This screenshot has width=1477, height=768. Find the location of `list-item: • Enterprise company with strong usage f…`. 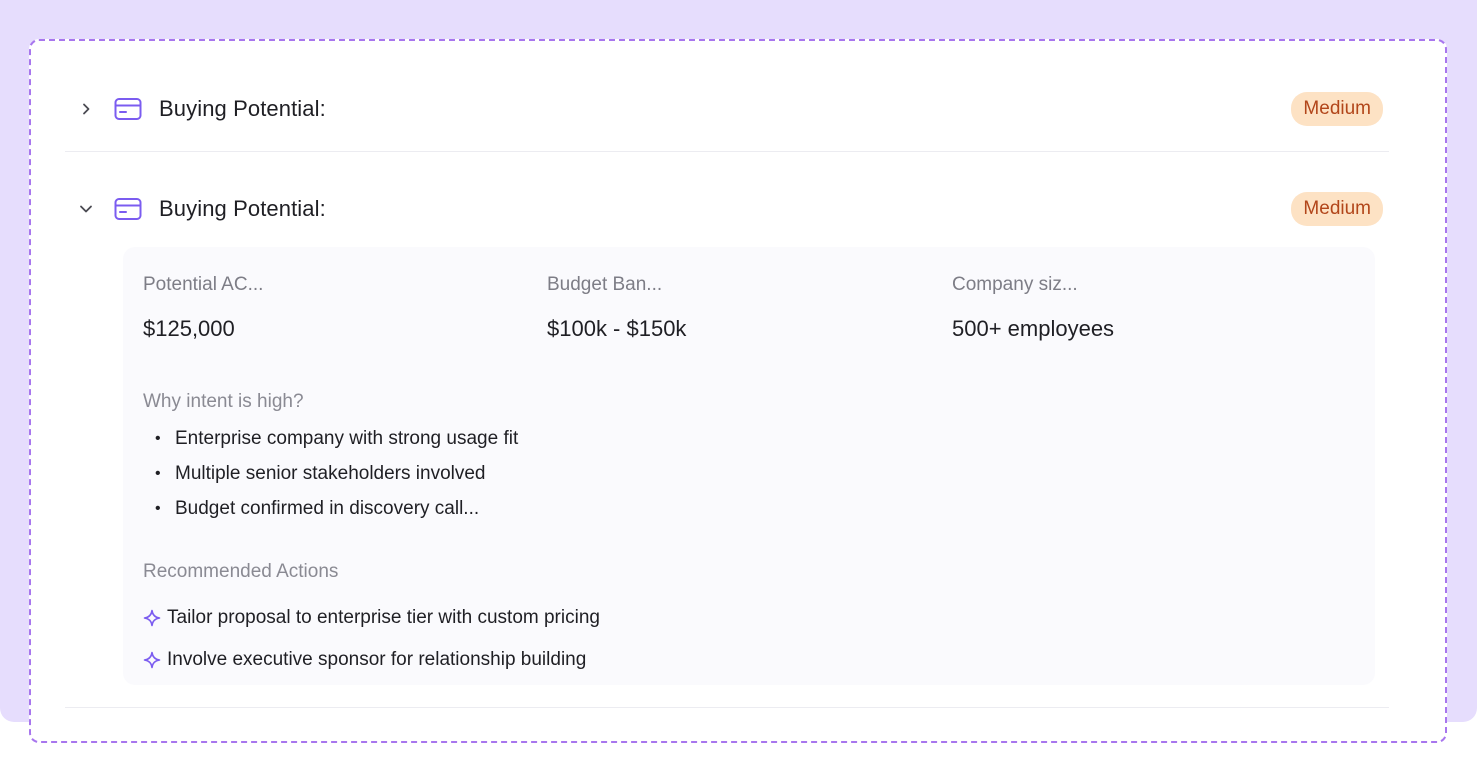

list-item: • Enterprise company with strong usage f… is located at coordinates (336, 444).